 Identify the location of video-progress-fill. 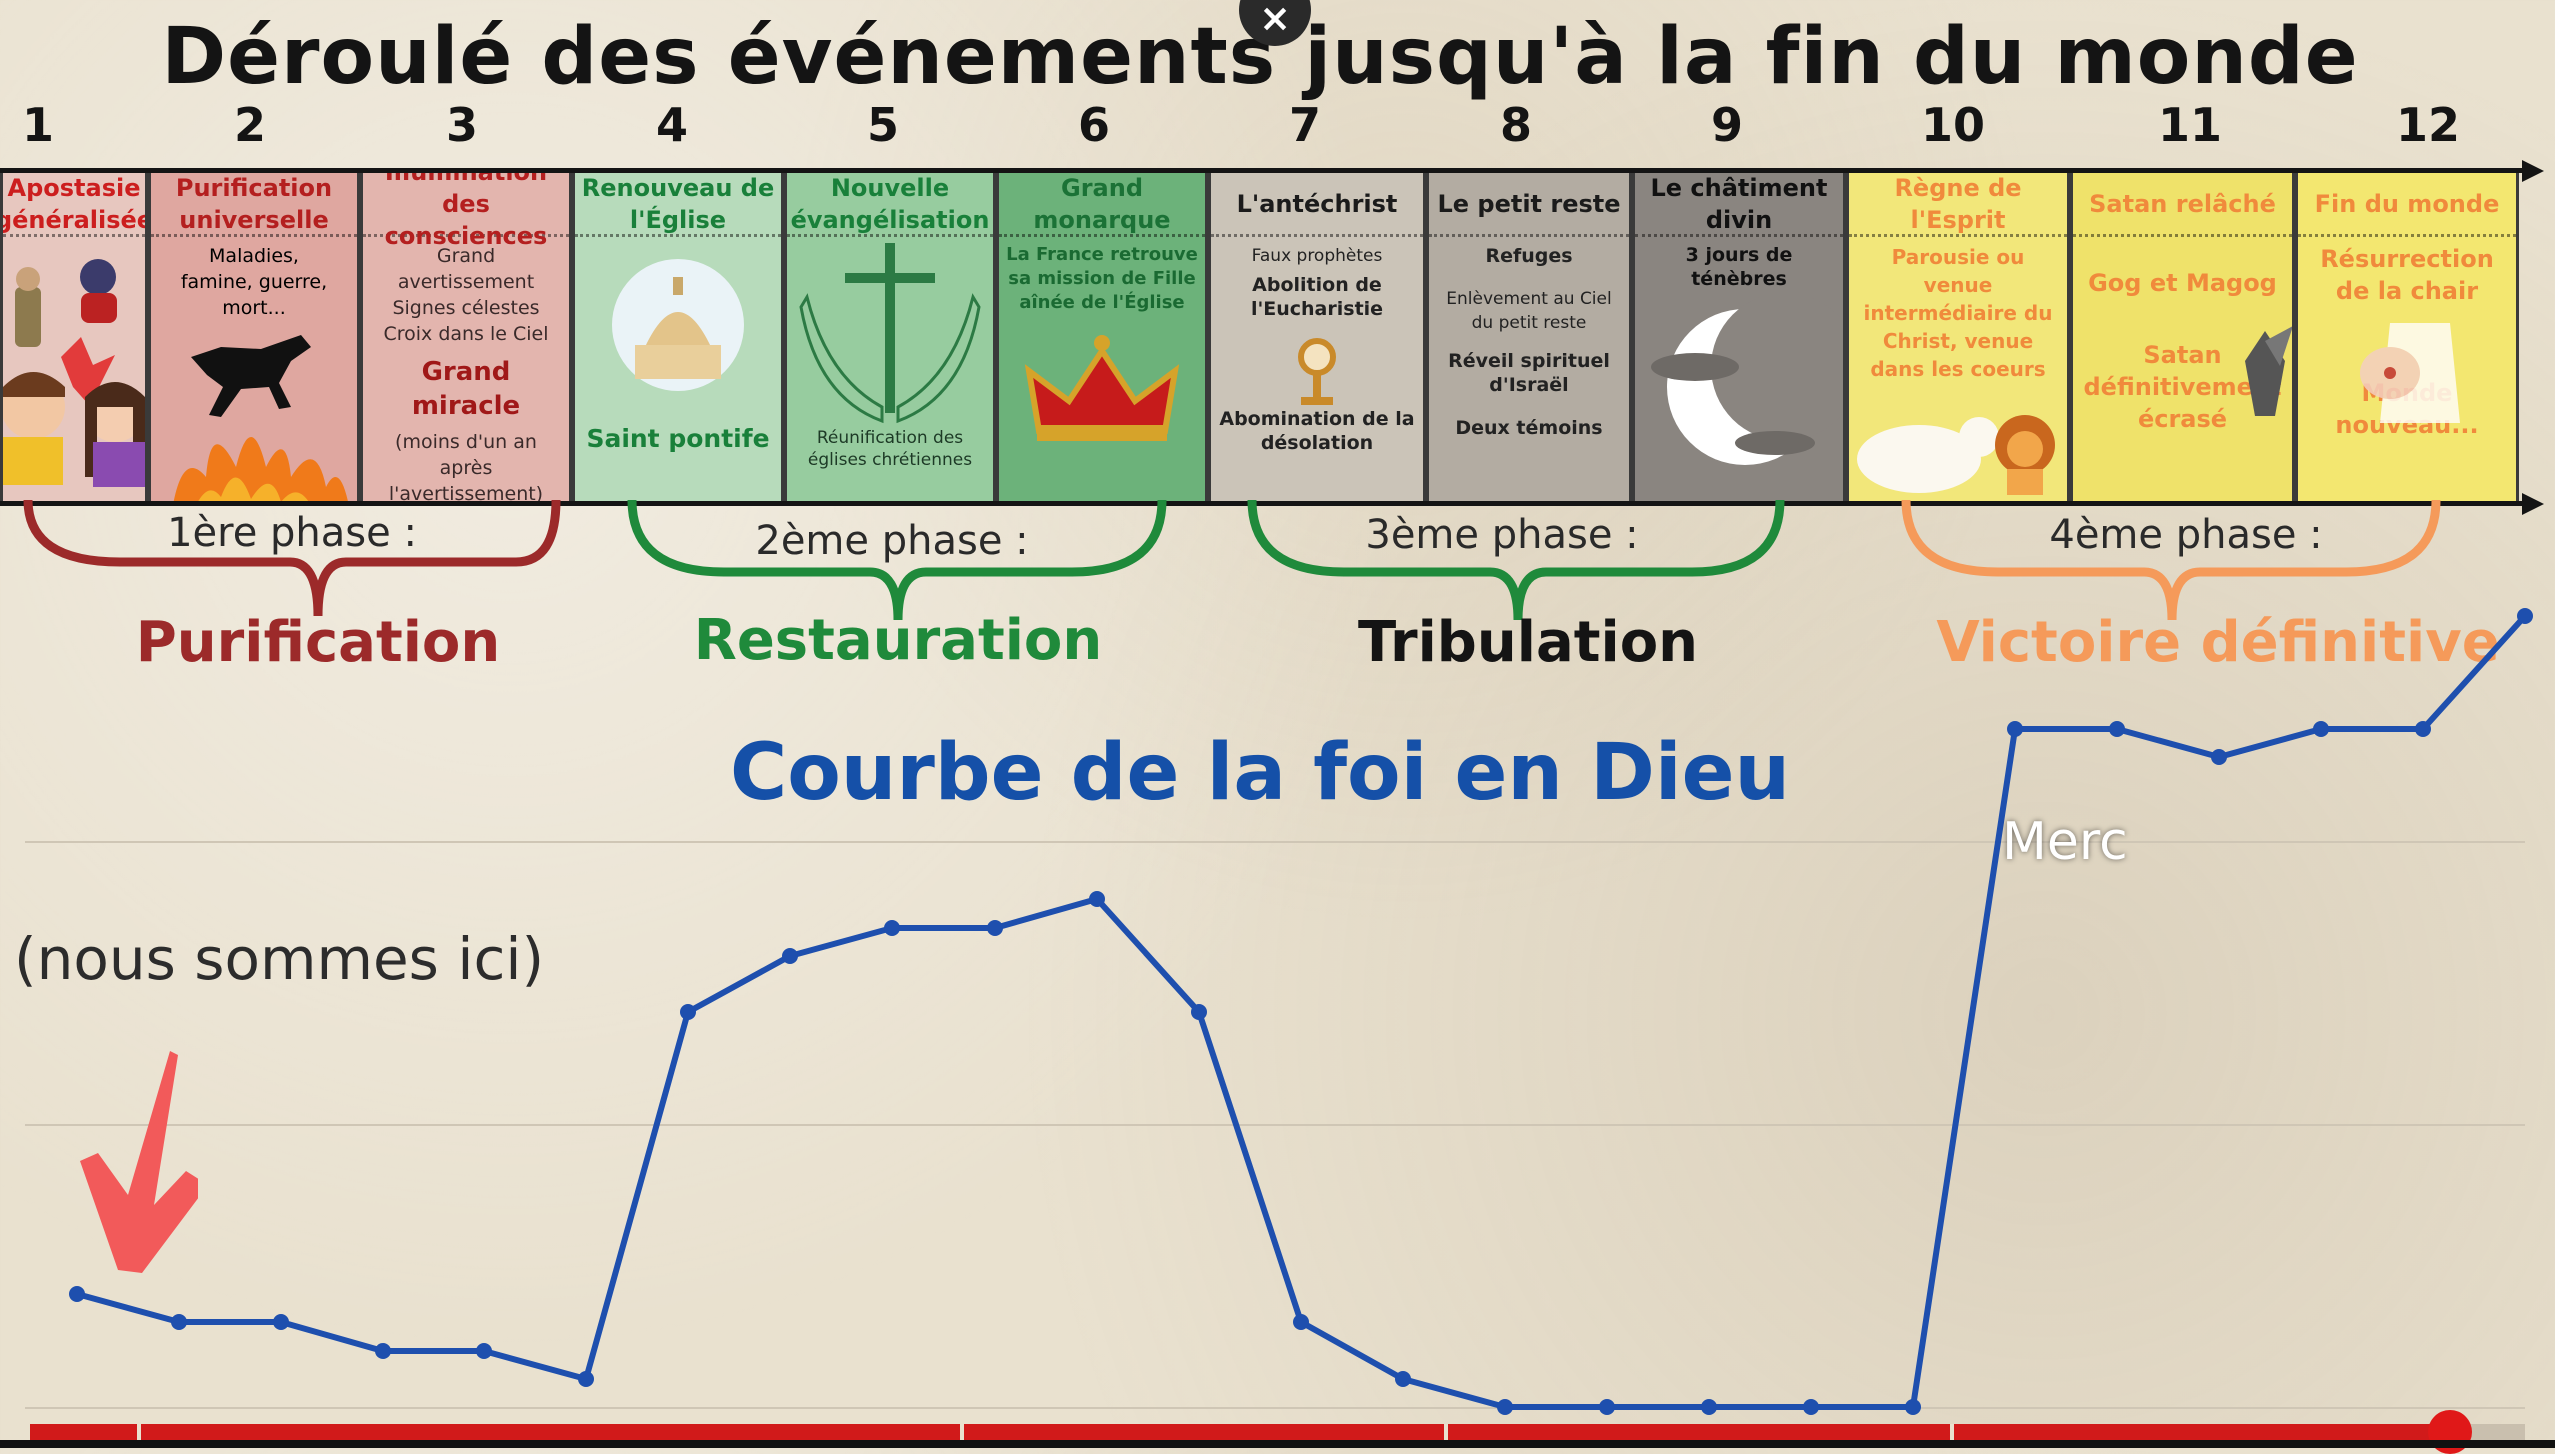
(1240, 1432).